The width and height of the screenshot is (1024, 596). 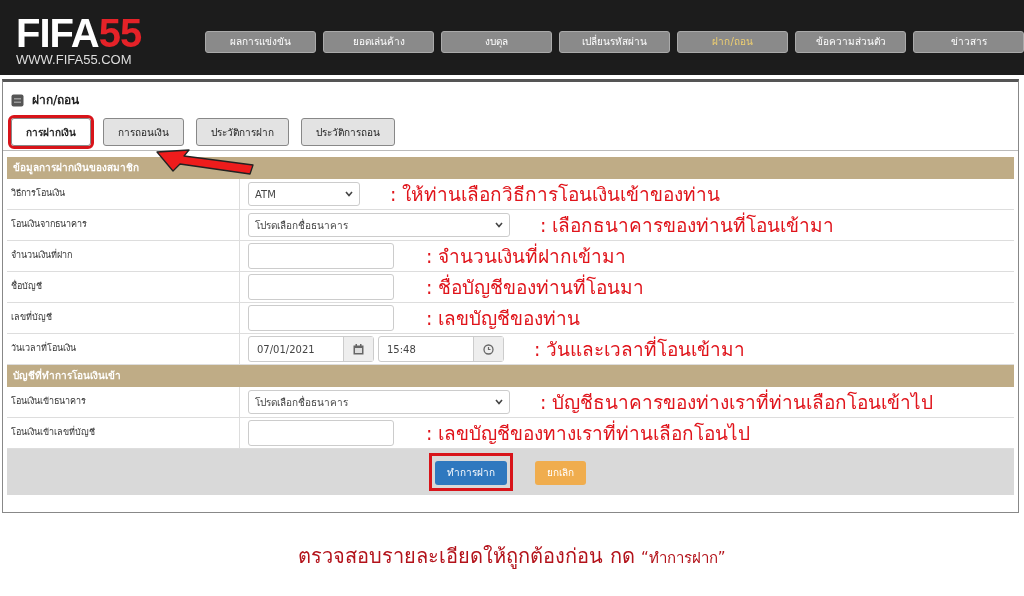 I want to click on logo-text: FIFA55, so click(x=79, y=32).